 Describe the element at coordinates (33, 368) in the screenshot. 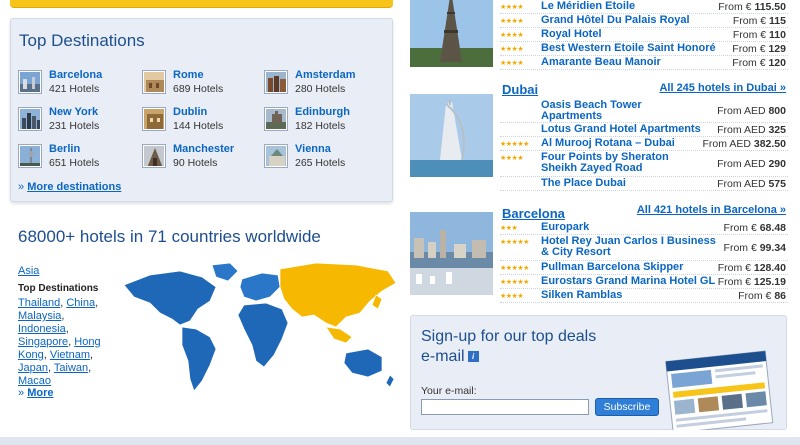

I see `country-link: Japan` at that location.